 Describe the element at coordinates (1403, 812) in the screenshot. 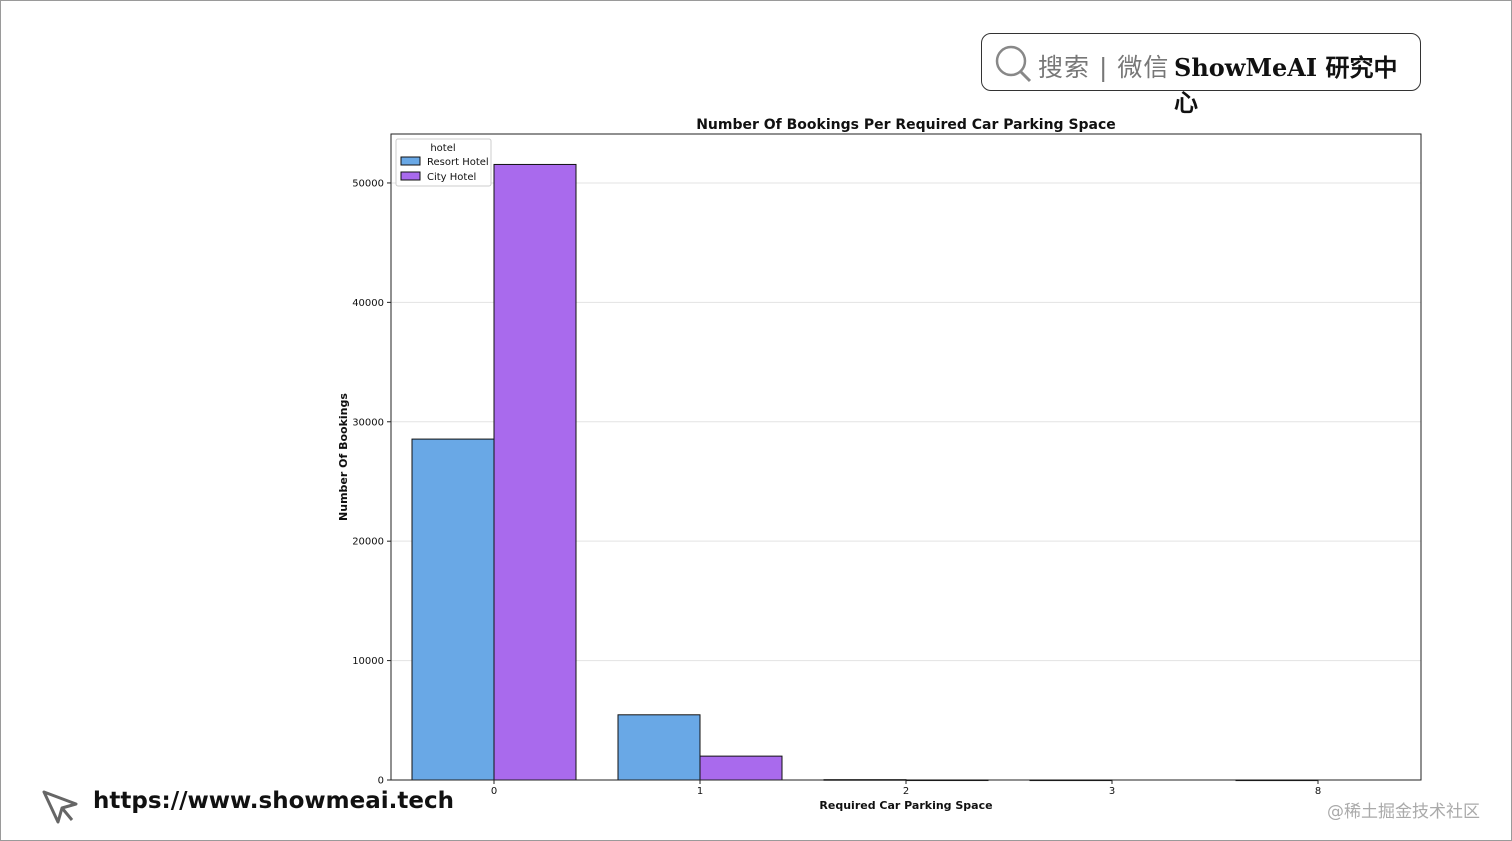

I see `watermark-text: @稀土掘金技术社区` at that location.